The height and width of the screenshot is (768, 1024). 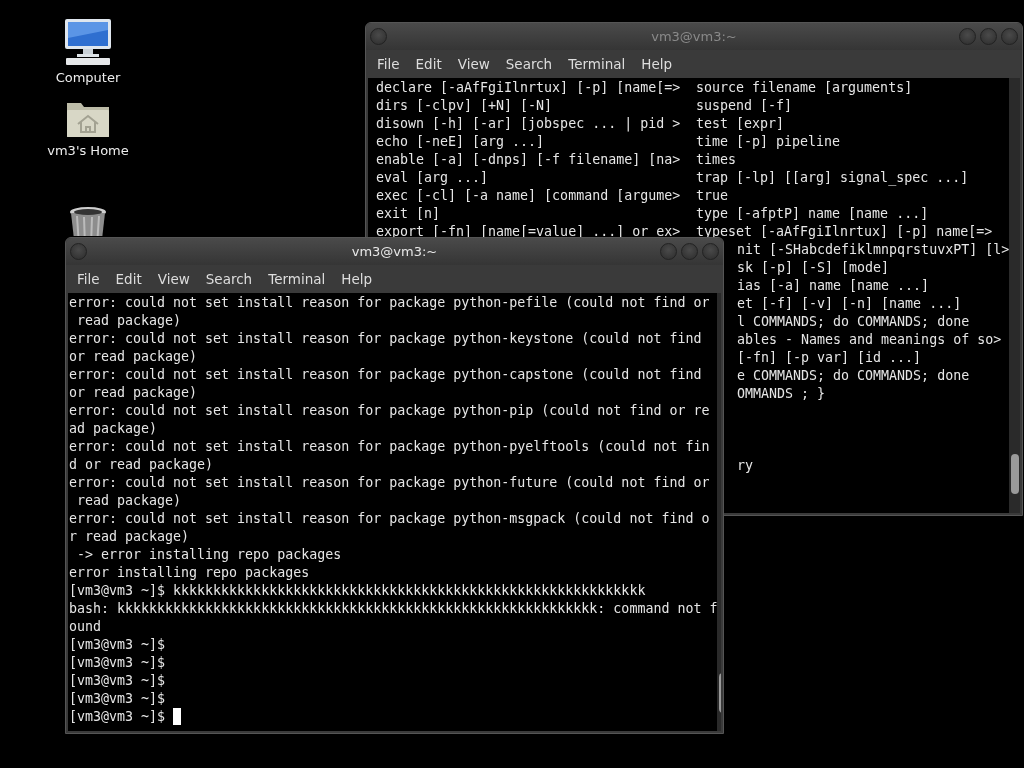 What do you see at coordinates (129, 536) in the screenshot?
I see `terminal-line: r read package)` at bounding box center [129, 536].